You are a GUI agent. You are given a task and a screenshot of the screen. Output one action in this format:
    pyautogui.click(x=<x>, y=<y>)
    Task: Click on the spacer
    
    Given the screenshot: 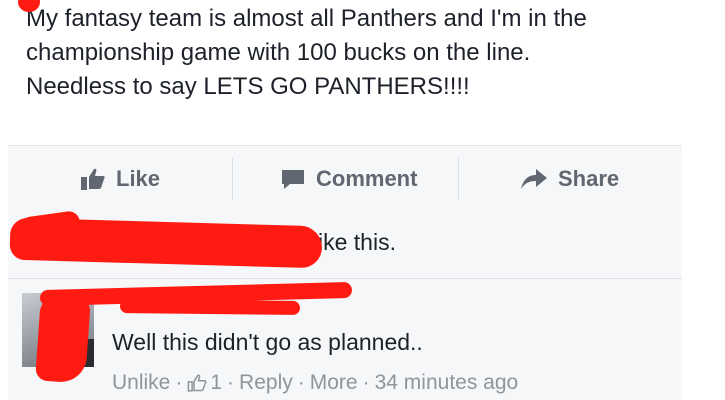 What is the action you would take?
    pyautogui.click(x=362, y=127)
    